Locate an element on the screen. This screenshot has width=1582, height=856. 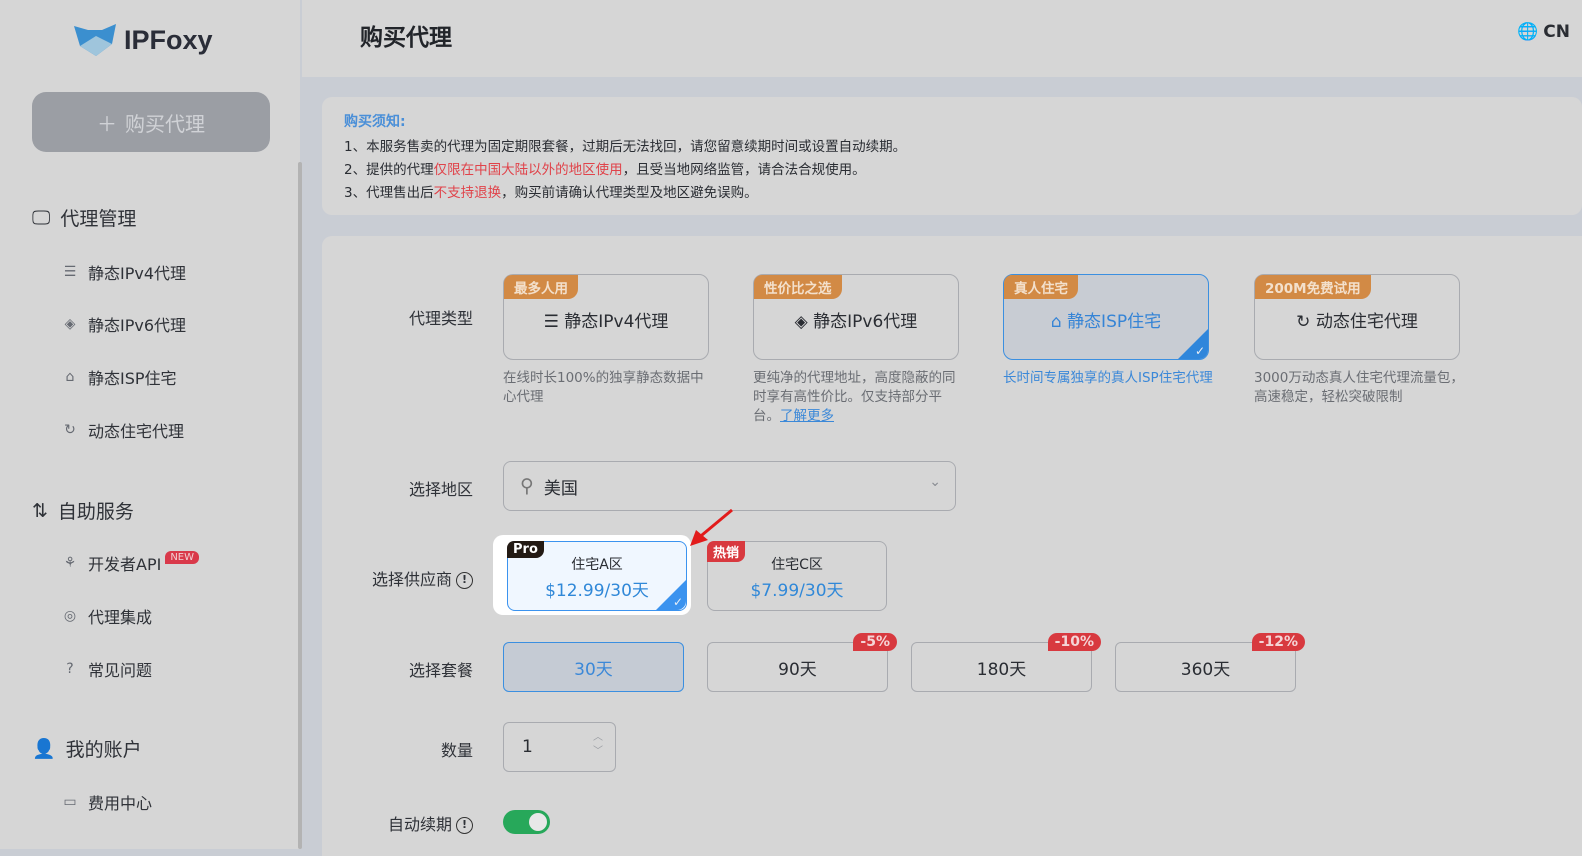
sidebar-item-integration: ◎ 代理集成 is located at coordinates (107, 616).